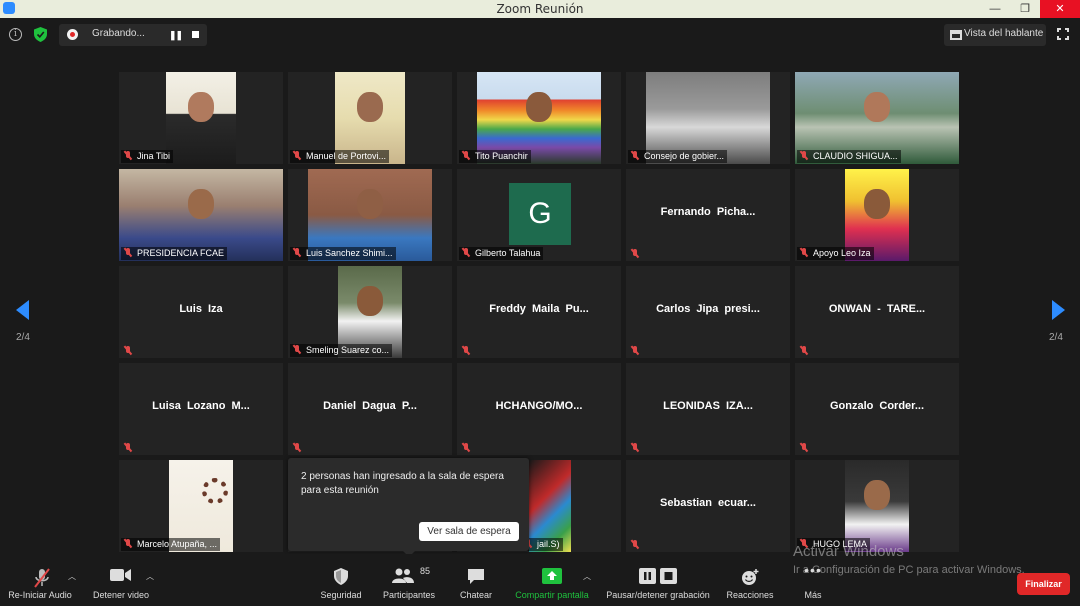  I want to click on minimize-button: —, so click(995, 9).